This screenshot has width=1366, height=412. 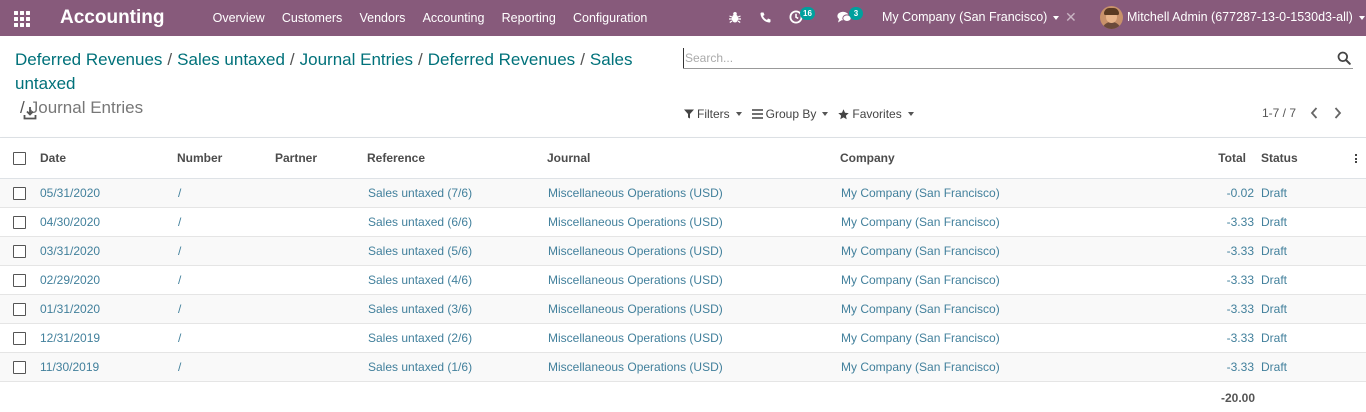 What do you see at coordinates (86, 107) in the screenshot?
I see `breadcrumb-current: Journal Entries` at bounding box center [86, 107].